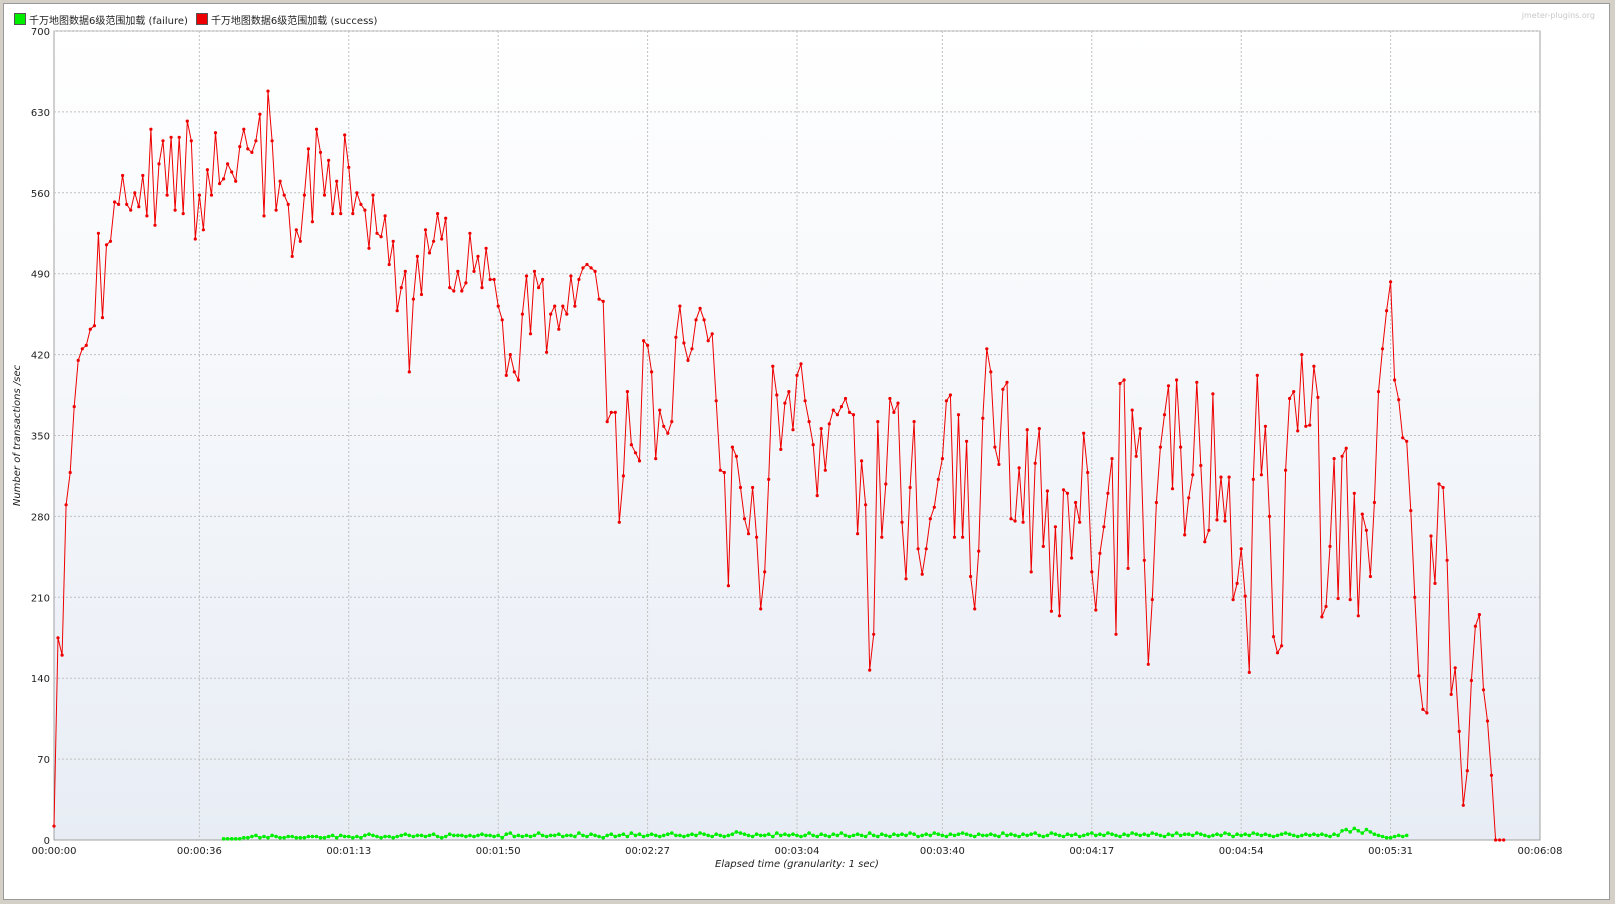  Describe the element at coordinates (1091, 851) in the screenshot. I see `x-tick-label: 00:04:17` at that location.